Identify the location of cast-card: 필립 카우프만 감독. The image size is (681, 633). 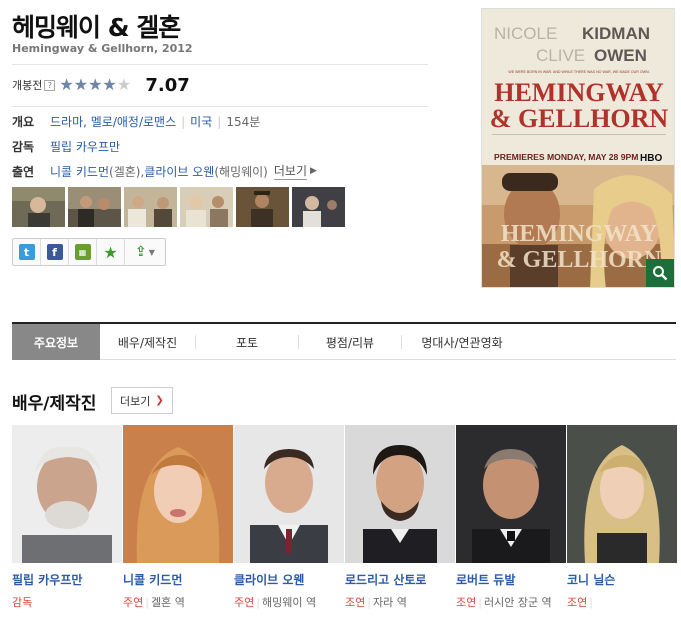
(67, 518).